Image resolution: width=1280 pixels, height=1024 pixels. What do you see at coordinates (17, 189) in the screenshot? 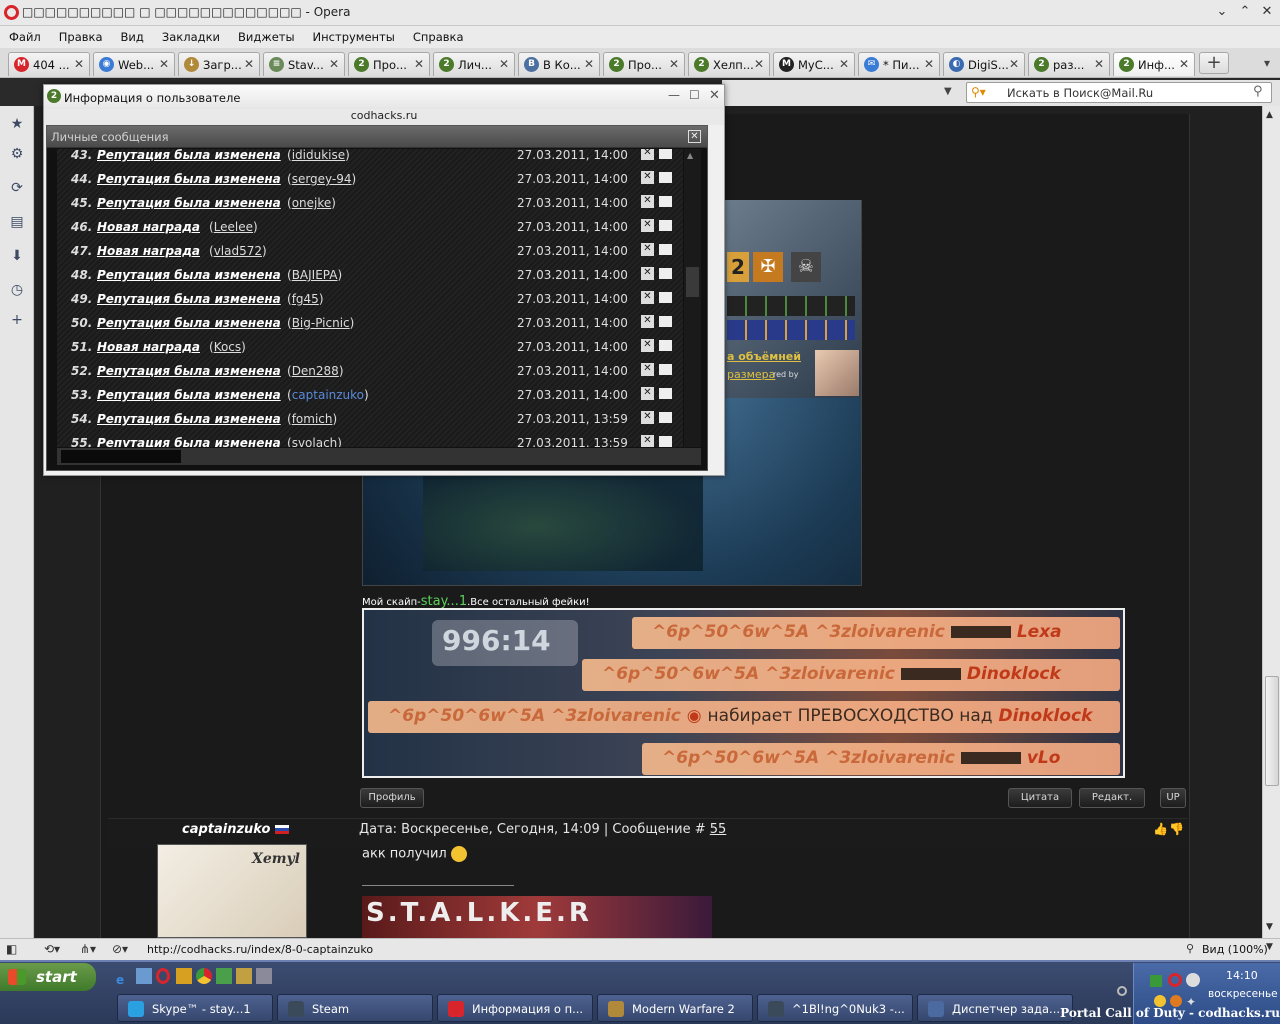
I see `unite-panel-icon: ⟳` at bounding box center [17, 189].